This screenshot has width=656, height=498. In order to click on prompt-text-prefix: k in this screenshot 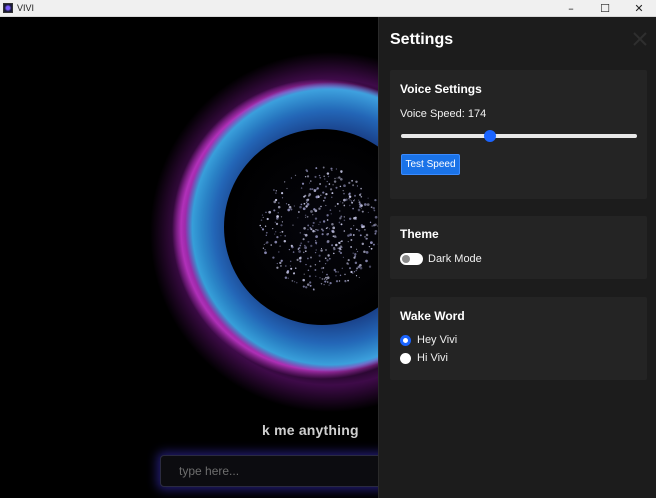, I will do `click(266, 430)`.